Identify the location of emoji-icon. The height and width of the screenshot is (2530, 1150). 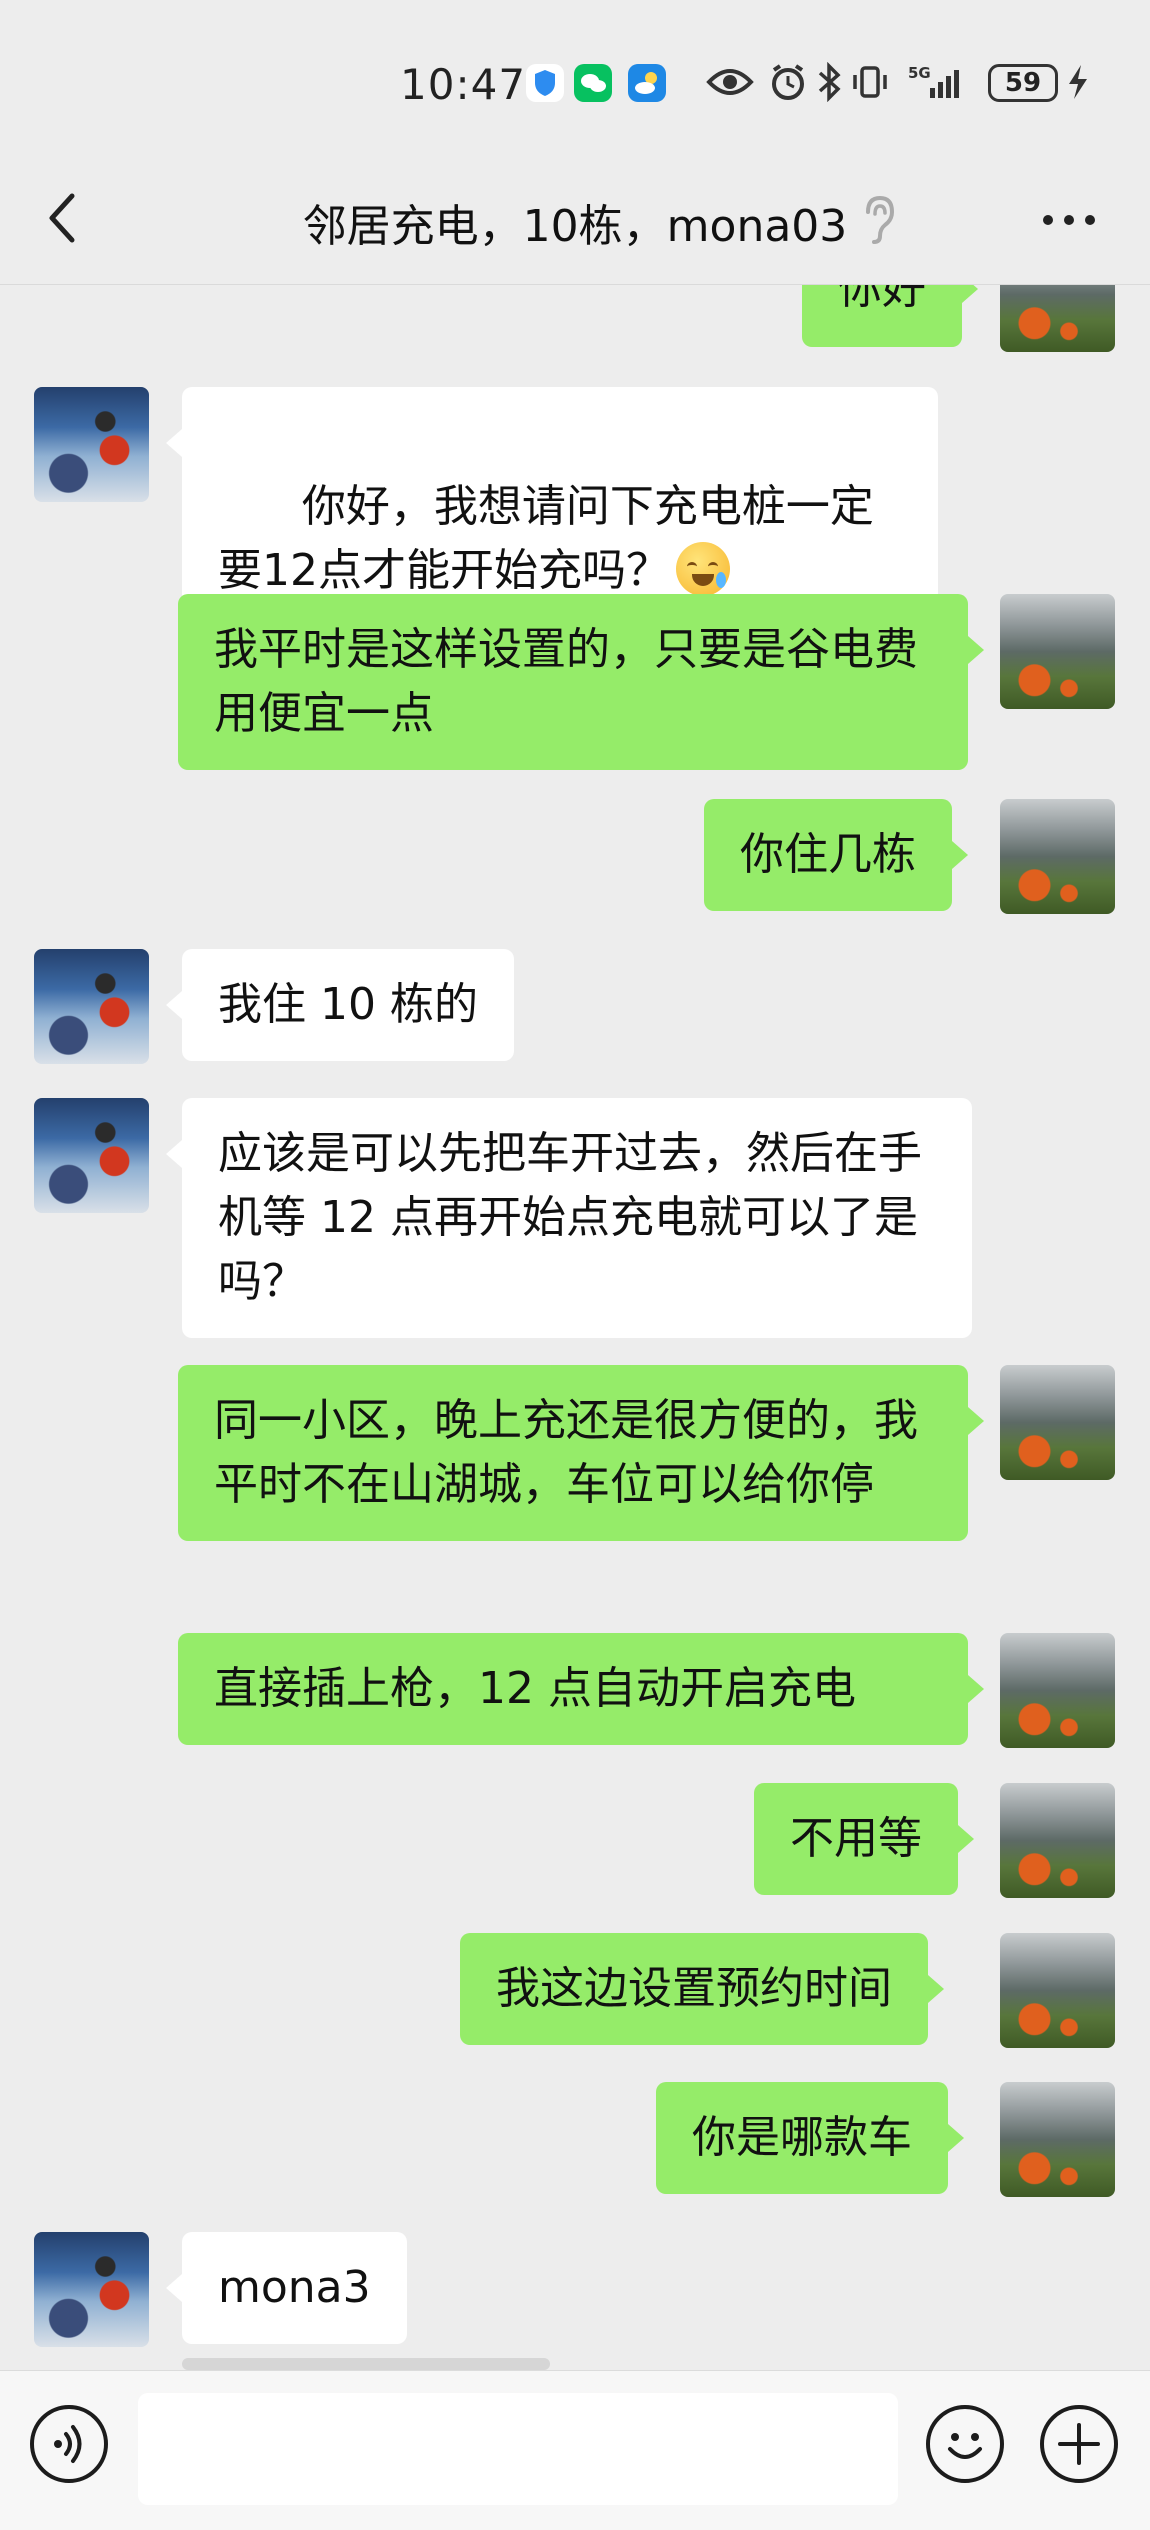
(965, 2446).